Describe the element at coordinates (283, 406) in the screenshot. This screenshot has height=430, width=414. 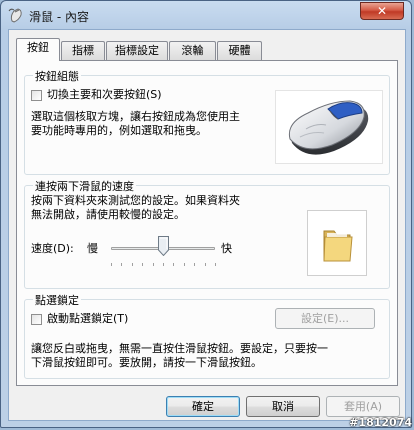
I see `cancel-button: 取消` at that location.